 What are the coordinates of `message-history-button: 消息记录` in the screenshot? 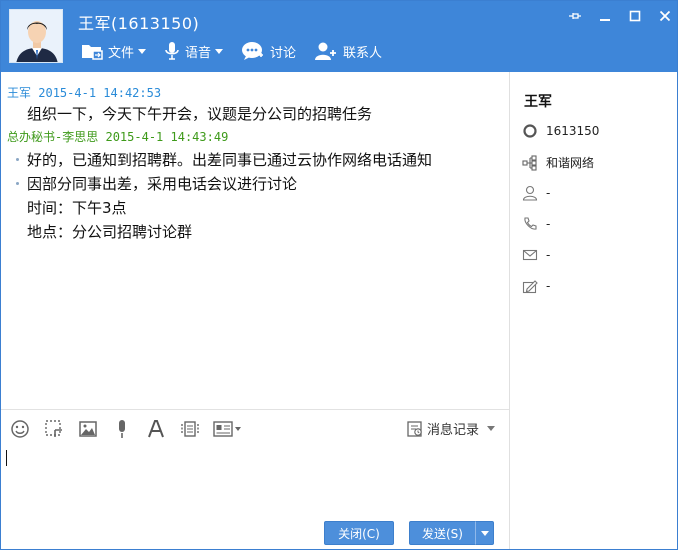 It's located at (450, 428).